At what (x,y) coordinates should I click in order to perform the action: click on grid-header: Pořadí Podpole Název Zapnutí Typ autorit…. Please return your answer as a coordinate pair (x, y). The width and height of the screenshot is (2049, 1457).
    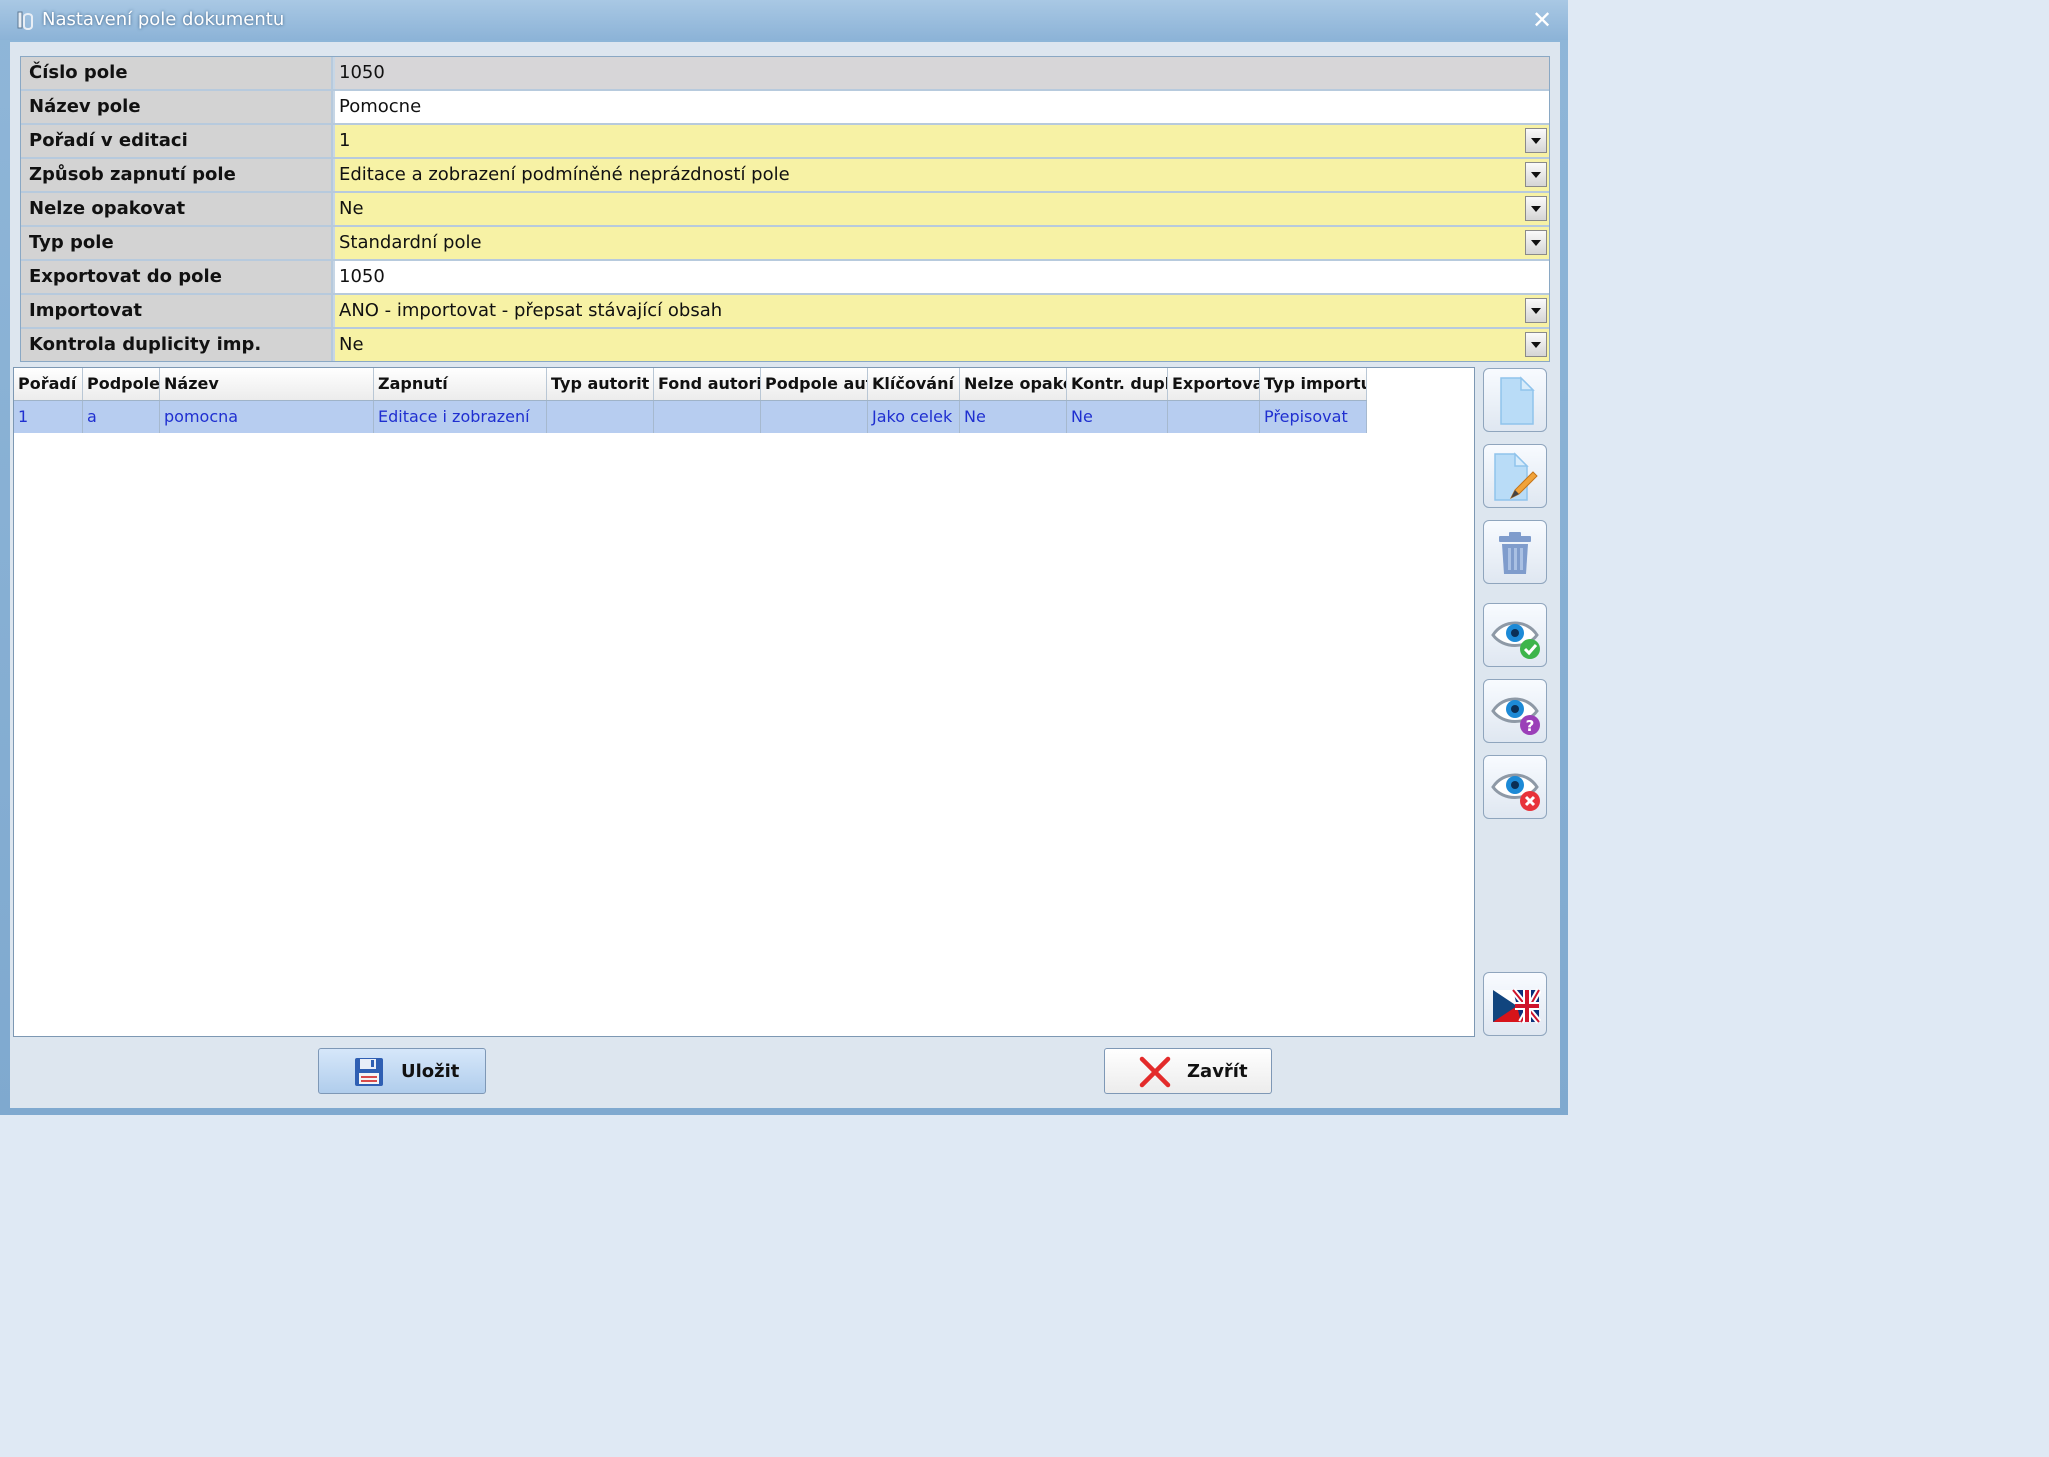
    Looking at the image, I should click on (690, 384).